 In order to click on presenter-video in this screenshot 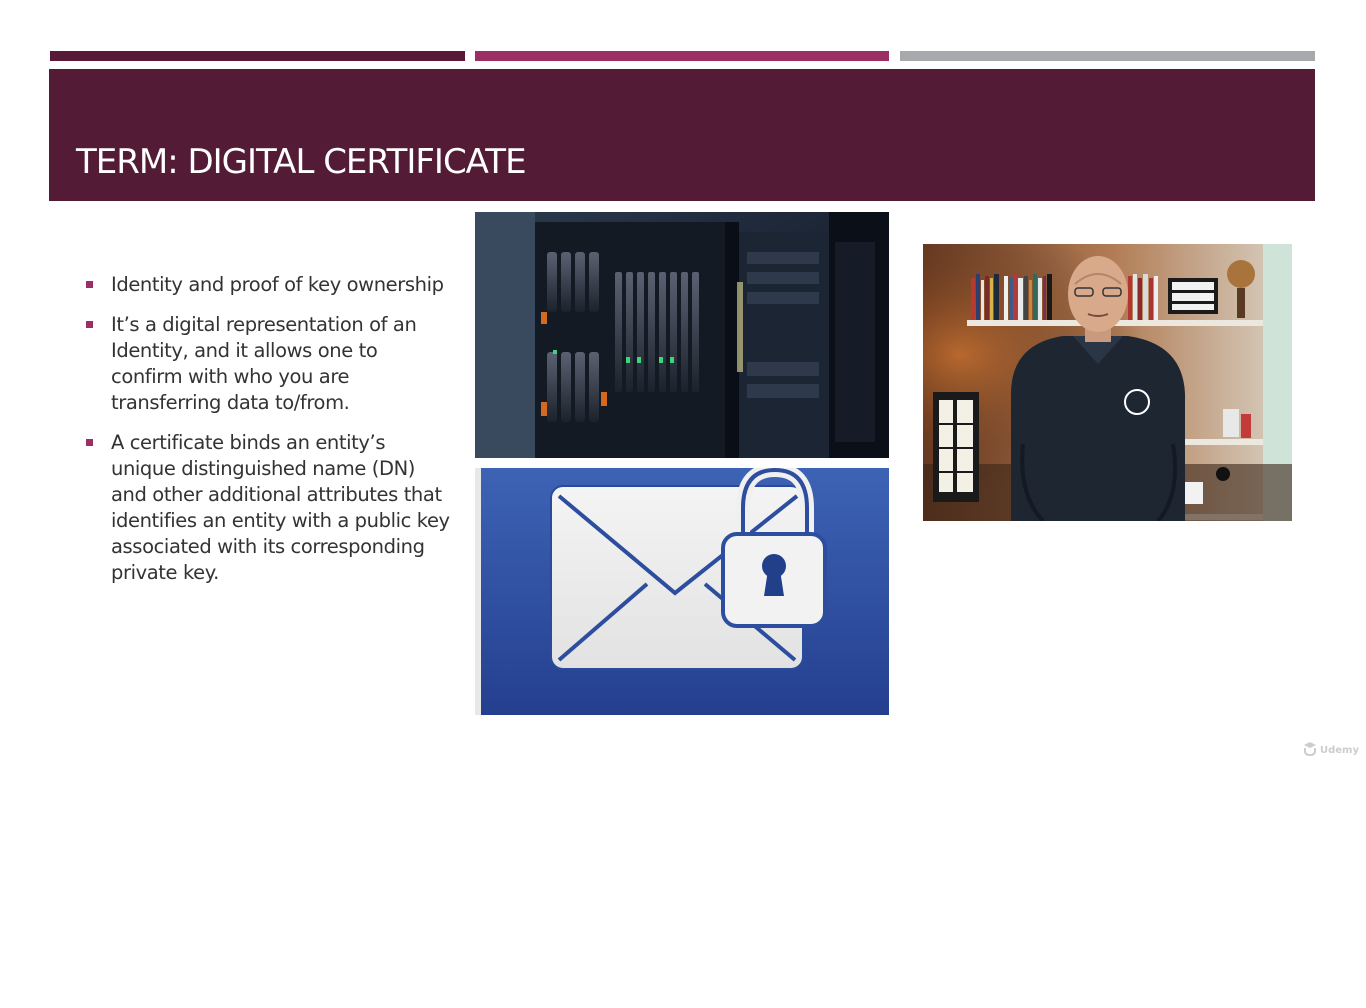, I will do `click(1107, 382)`.